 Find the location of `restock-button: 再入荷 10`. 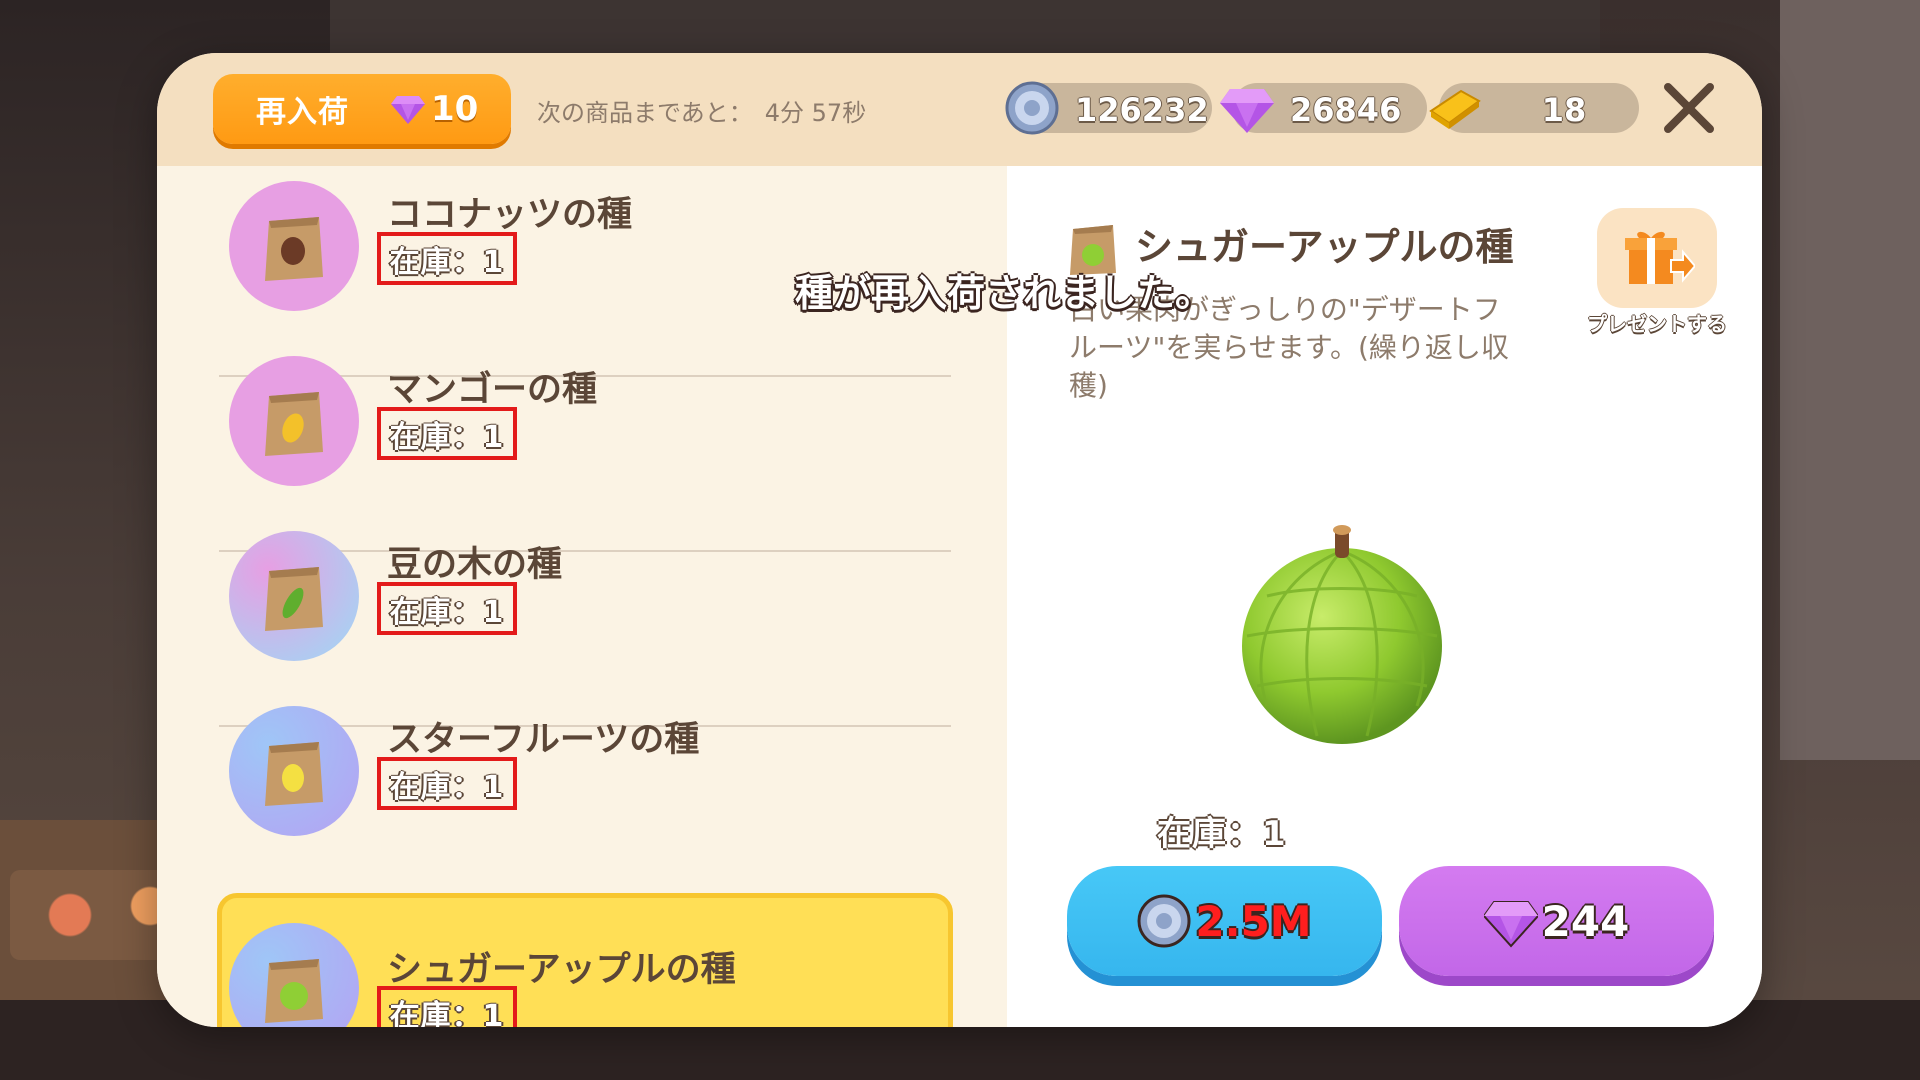

restock-button: 再入荷 10 is located at coordinates (362, 109).